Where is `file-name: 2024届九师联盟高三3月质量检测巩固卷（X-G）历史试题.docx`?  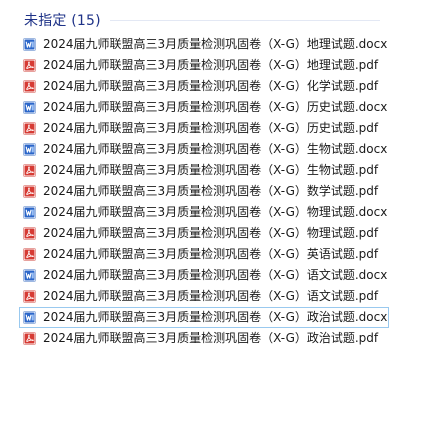
file-name: 2024届九师联盟高三3月质量检测巩固卷（X-G）历史试题.docx is located at coordinates (215, 107).